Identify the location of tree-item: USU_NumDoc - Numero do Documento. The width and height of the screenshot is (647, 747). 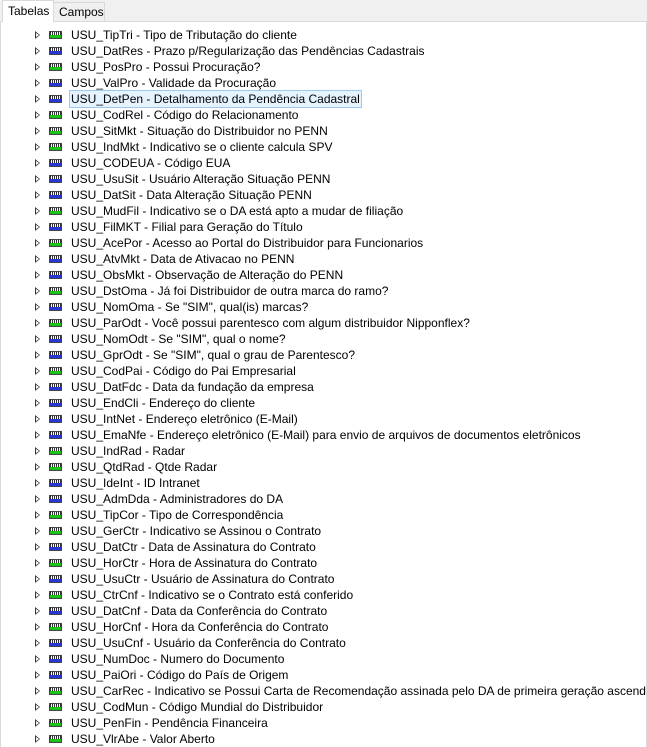
(323, 659).